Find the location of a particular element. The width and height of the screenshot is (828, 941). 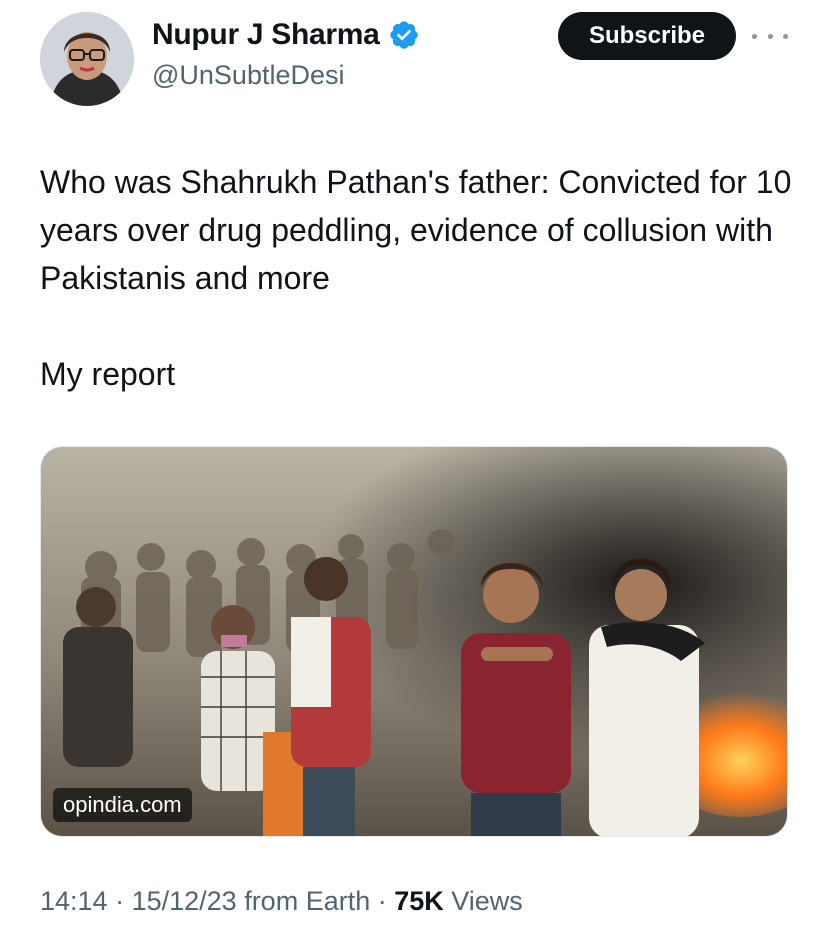

tweet-date: 15/12/23 is located at coordinates (184, 901).